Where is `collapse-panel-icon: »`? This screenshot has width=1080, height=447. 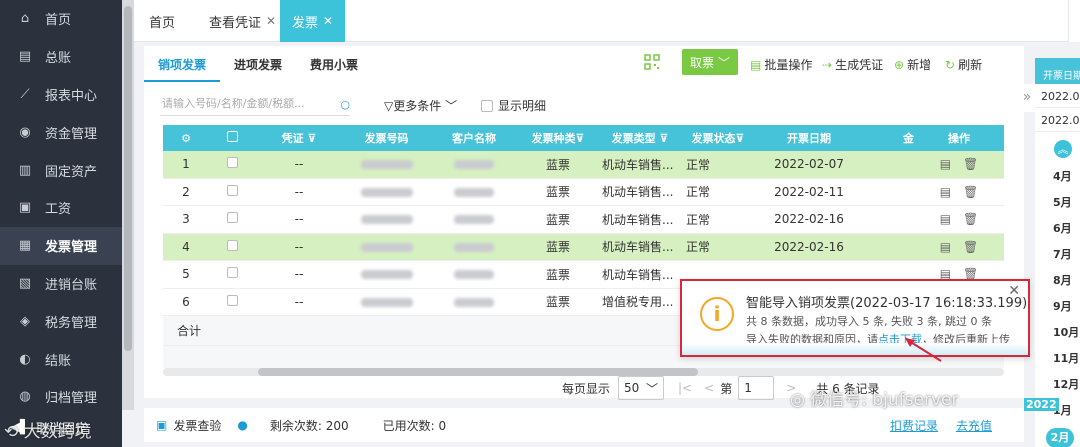
collapse-panel-icon: » is located at coordinates (1027, 98).